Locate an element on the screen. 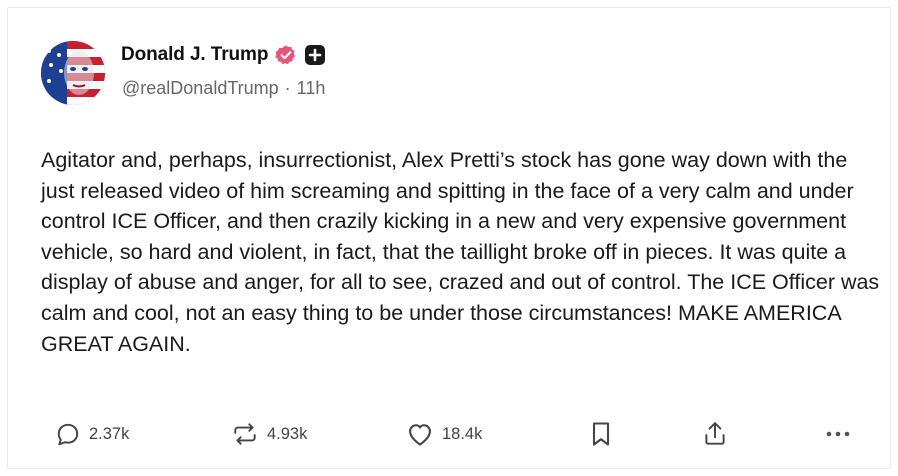 Image resolution: width=898 pixels, height=476 pixels. like-count: 18.4k is located at coordinates (462, 433).